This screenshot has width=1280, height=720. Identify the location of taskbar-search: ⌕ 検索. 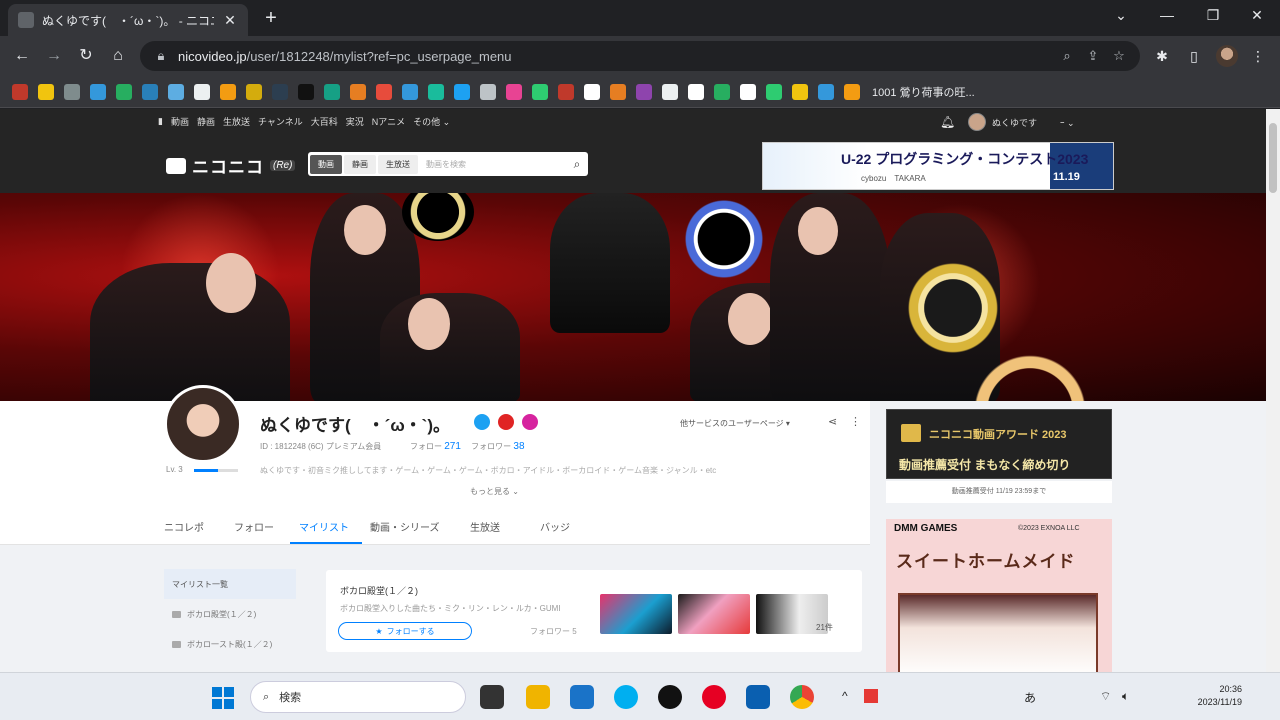
(358, 697).